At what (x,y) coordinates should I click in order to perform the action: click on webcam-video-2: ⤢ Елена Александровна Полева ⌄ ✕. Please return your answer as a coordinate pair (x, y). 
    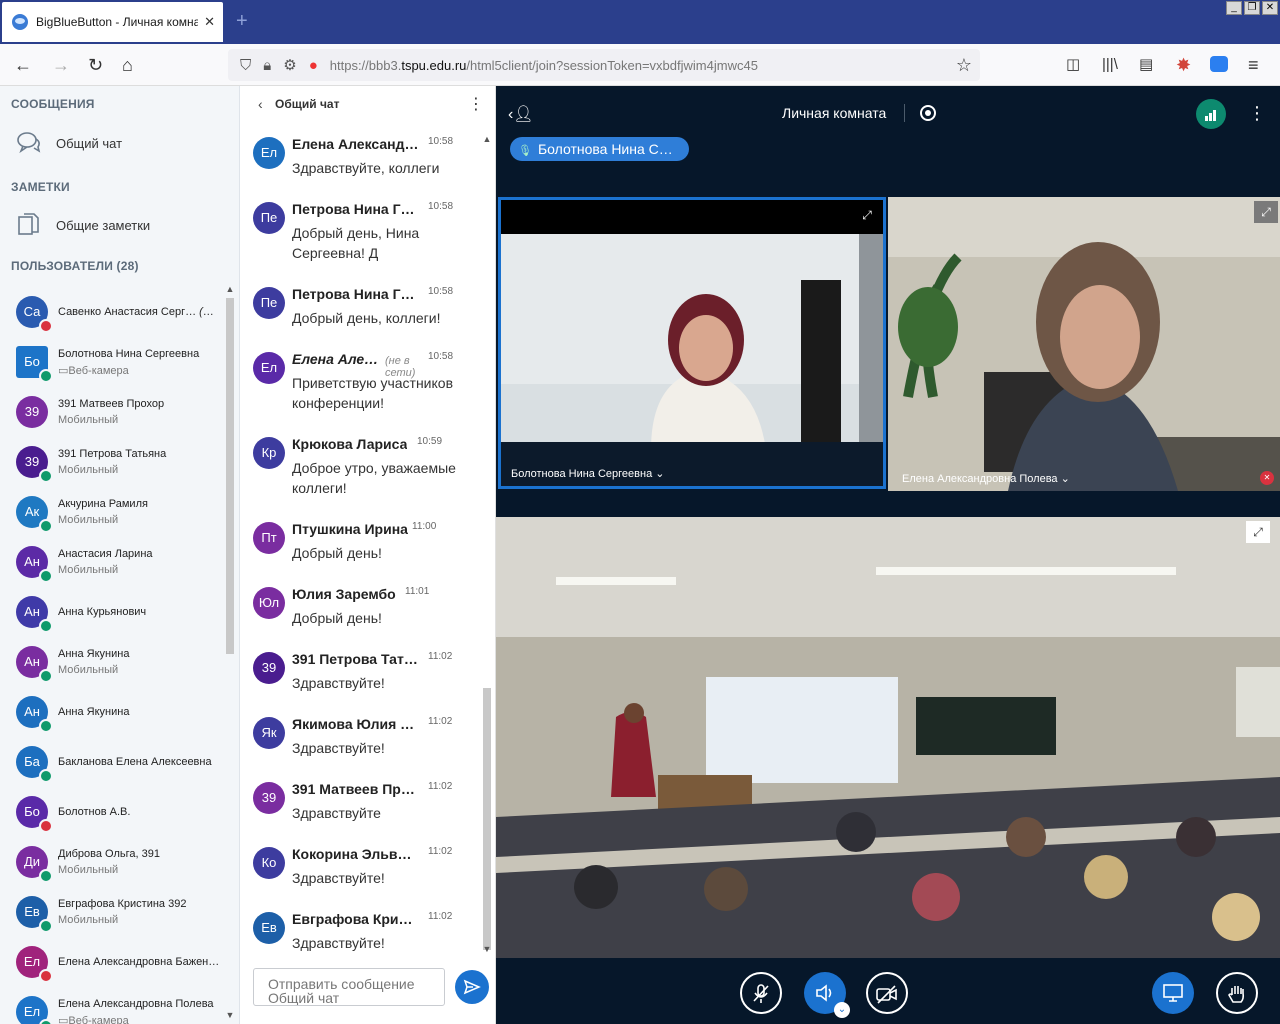
    Looking at the image, I should click on (1084, 344).